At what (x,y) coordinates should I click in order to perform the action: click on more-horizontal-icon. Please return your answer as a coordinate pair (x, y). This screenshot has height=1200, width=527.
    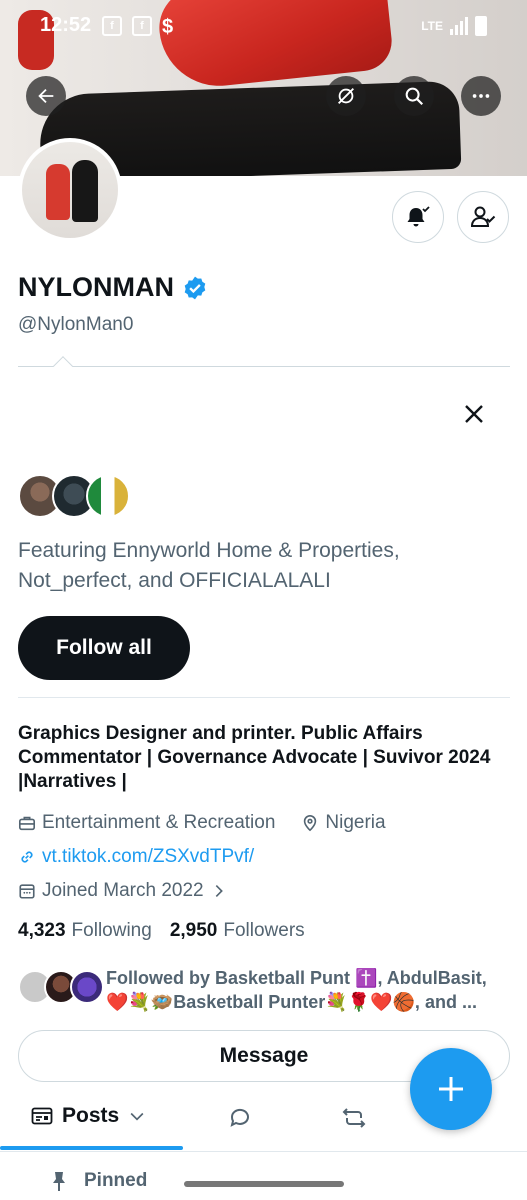
    Looking at the image, I should click on (481, 96).